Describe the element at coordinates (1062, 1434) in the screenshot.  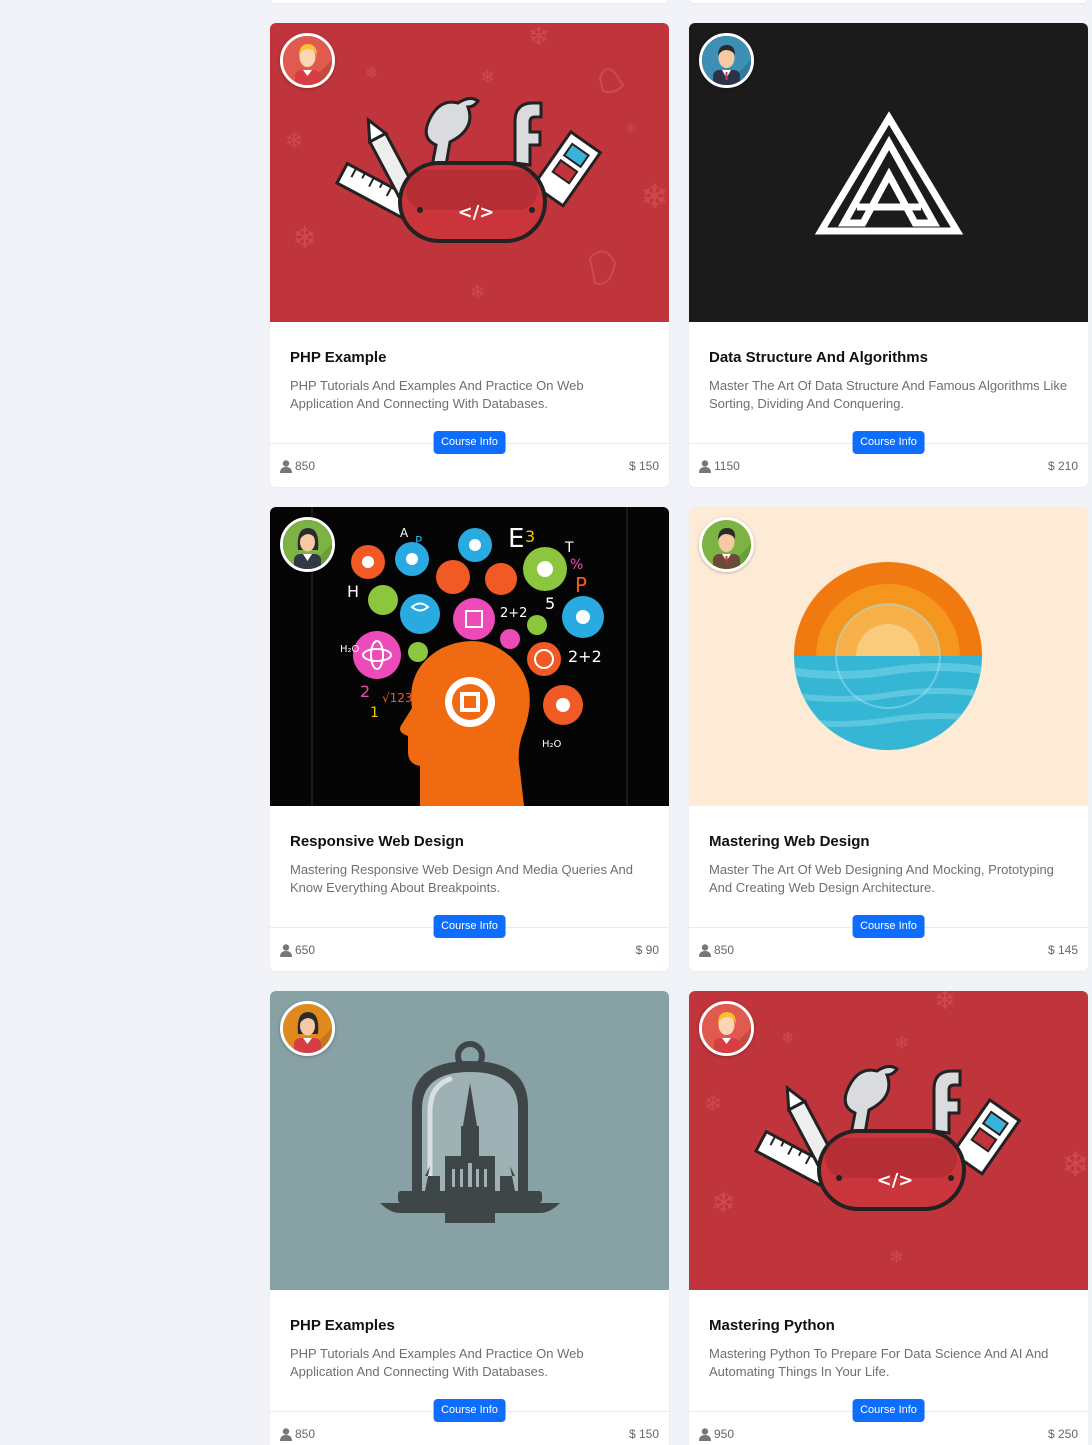
I see `course-price: $ 250` at that location.